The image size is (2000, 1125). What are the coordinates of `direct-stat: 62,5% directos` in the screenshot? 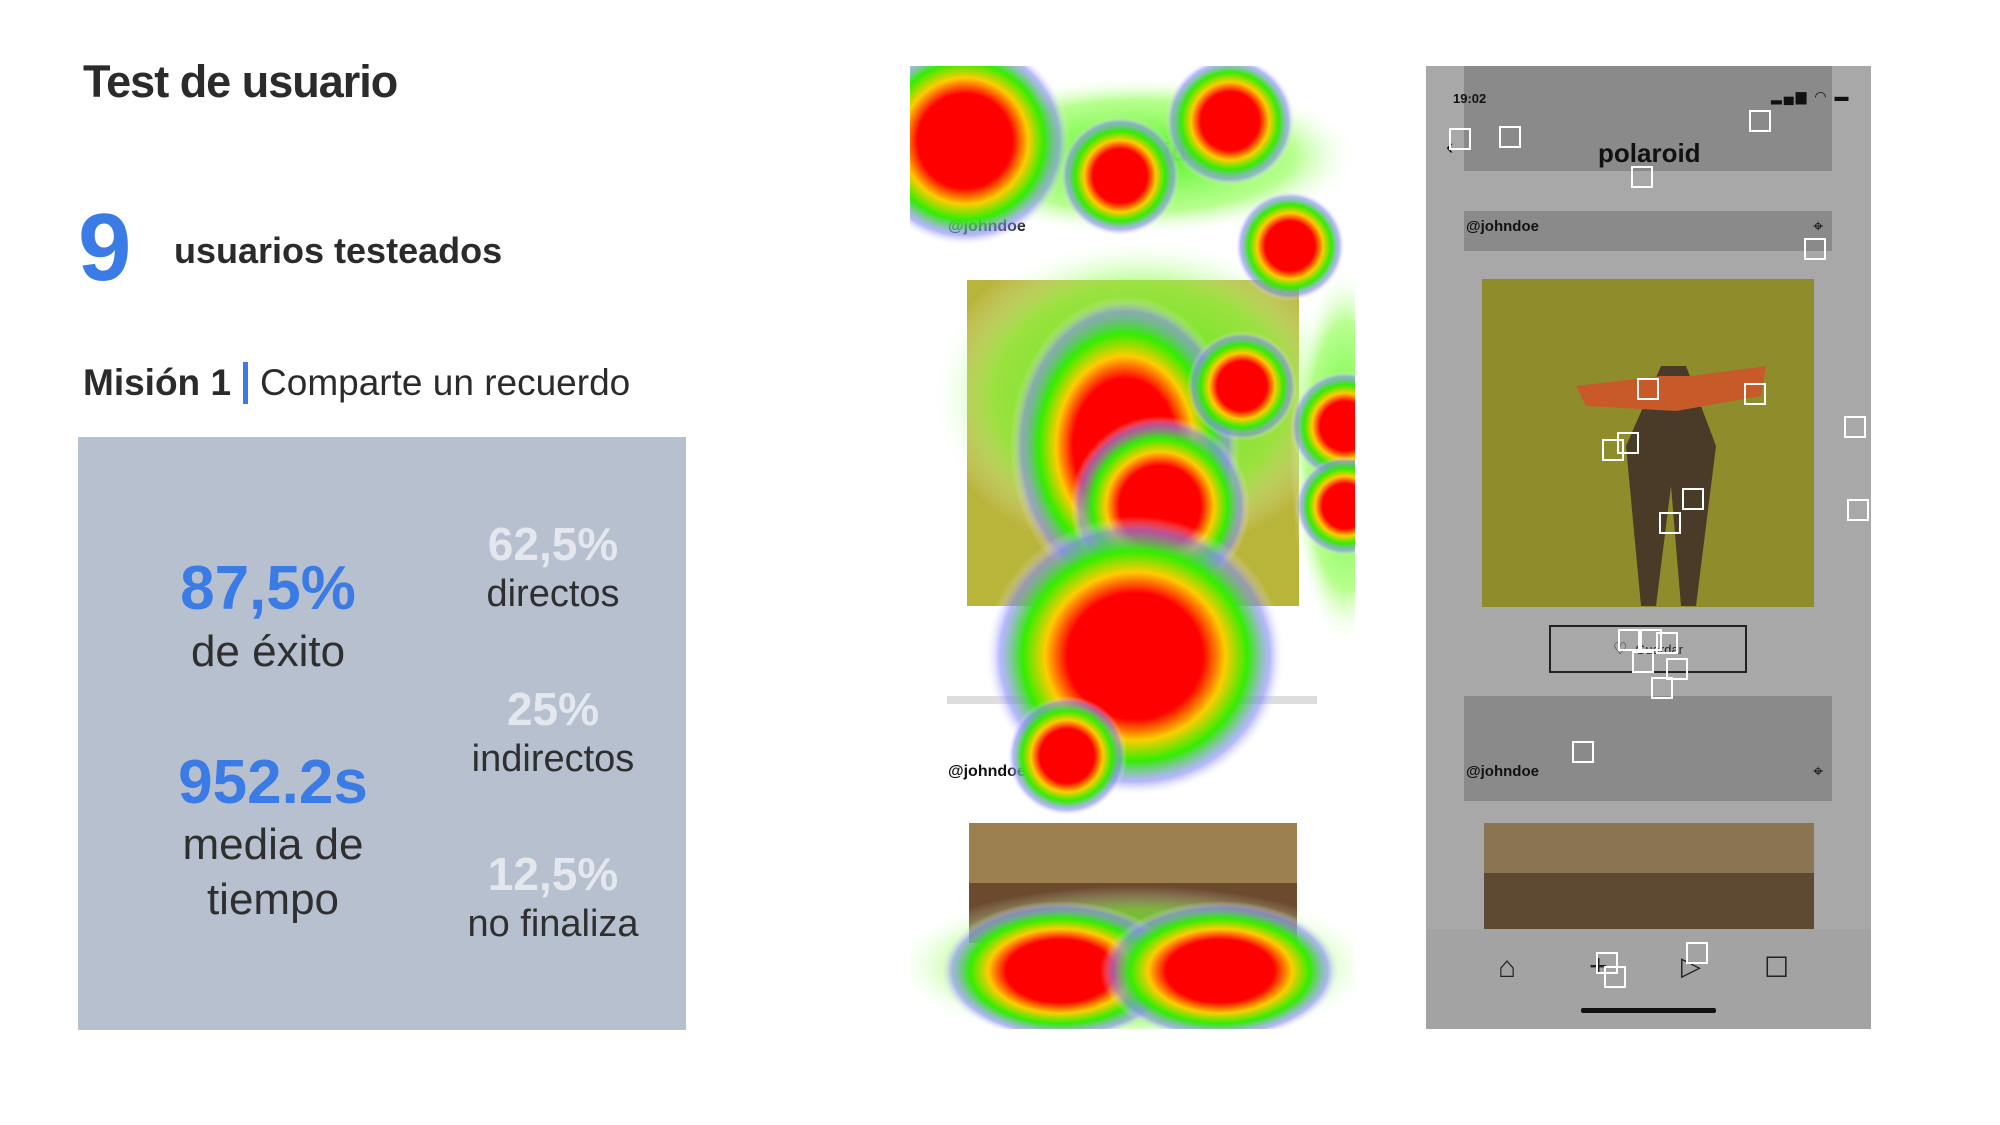 It's located at (553, 567).